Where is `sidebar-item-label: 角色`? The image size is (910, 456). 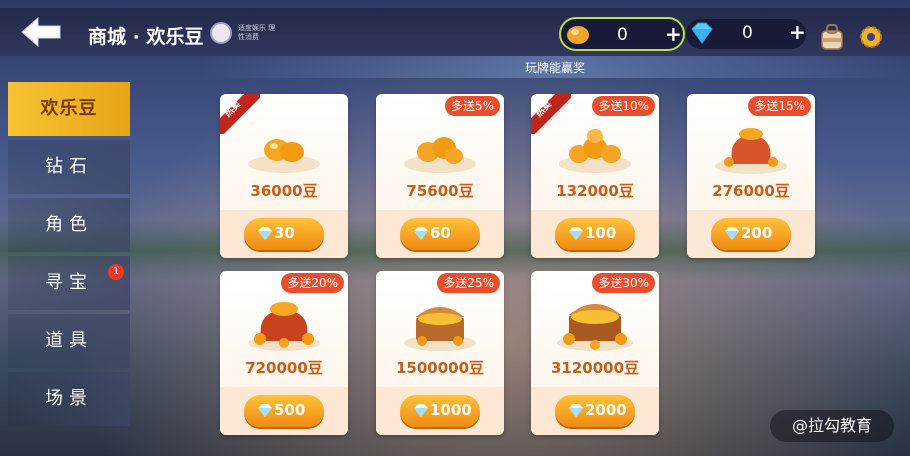
sidebar-item-label: 角色 is located at coordinates (69, 224).